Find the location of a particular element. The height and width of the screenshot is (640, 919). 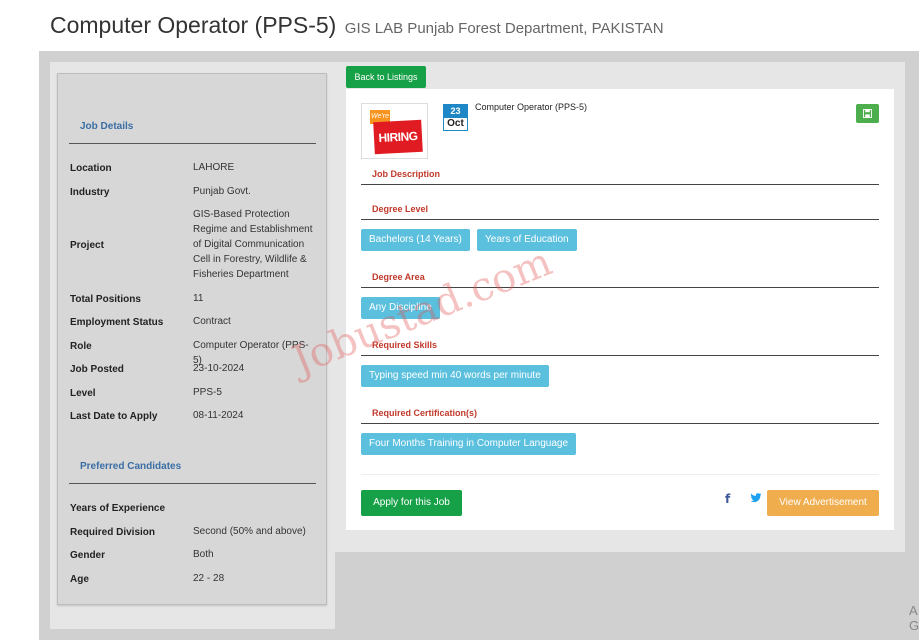

pref-label-division: Required Division is located at coordinates (113, 532).